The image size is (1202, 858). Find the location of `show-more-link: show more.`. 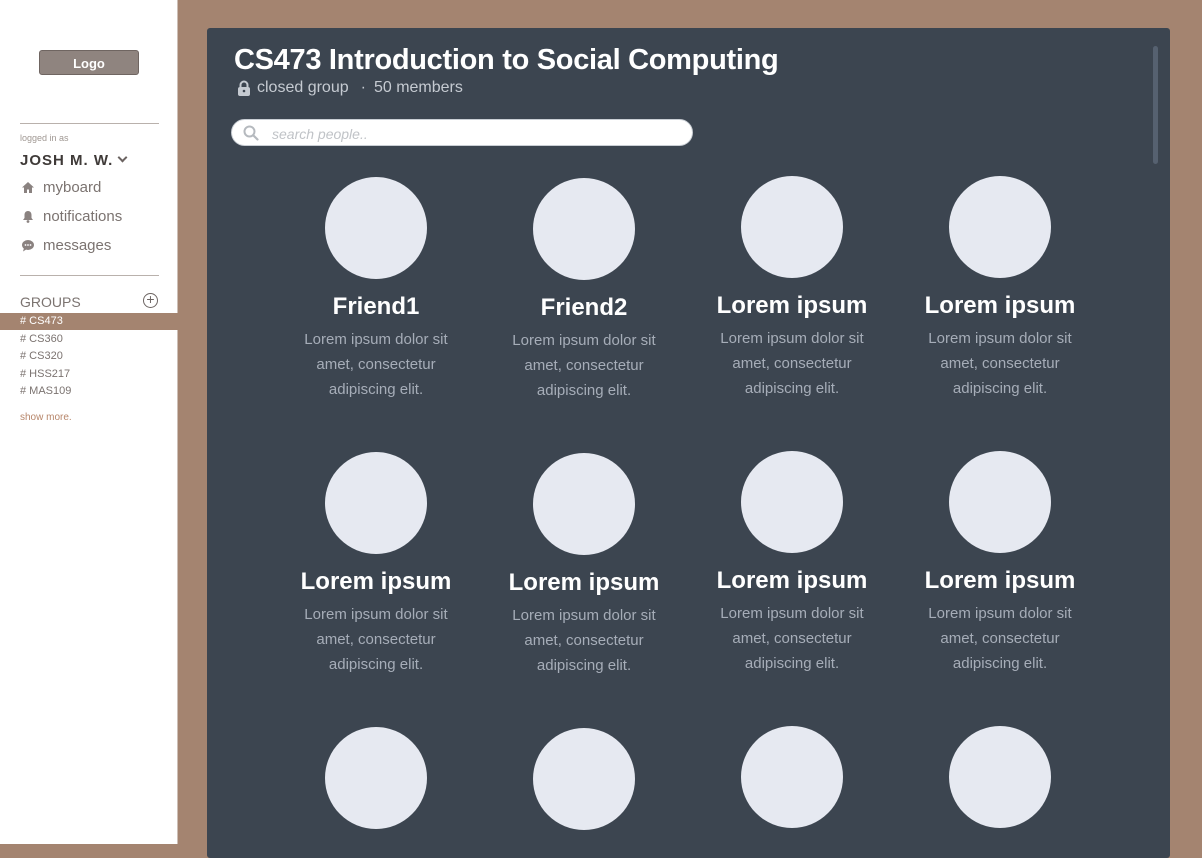

show-more-link: show more. is located at coordinates (46, 417).